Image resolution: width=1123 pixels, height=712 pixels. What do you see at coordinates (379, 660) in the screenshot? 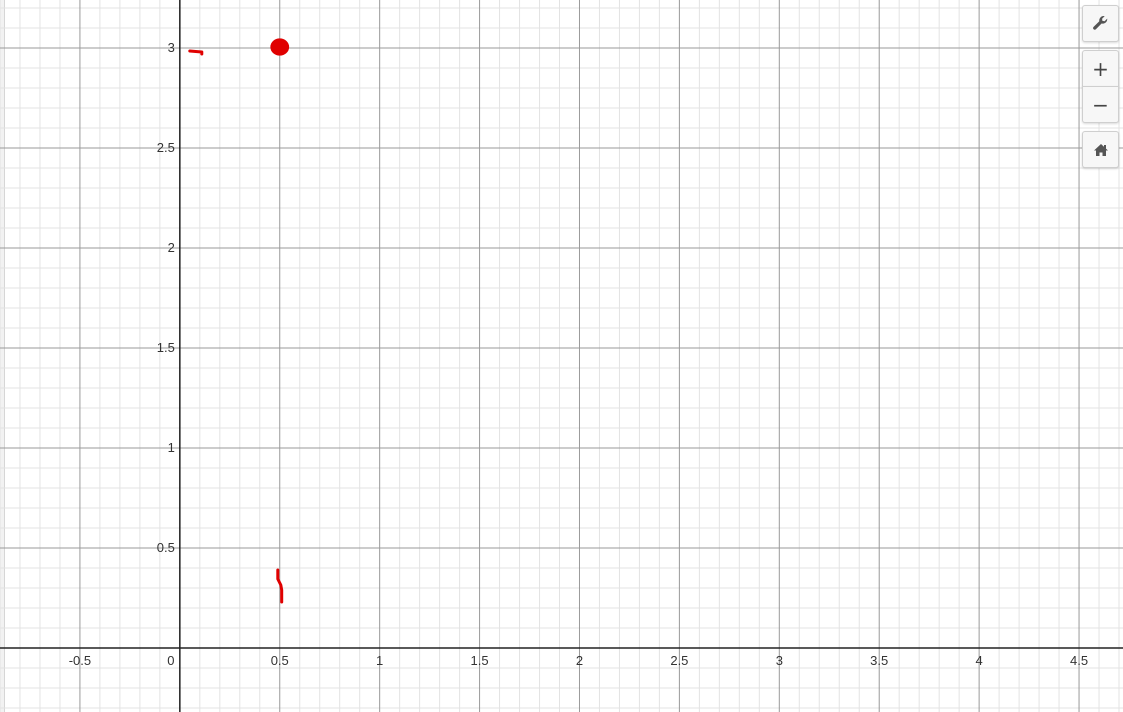
I see `x-tick-label: 1` at bounding box center [379, 660].